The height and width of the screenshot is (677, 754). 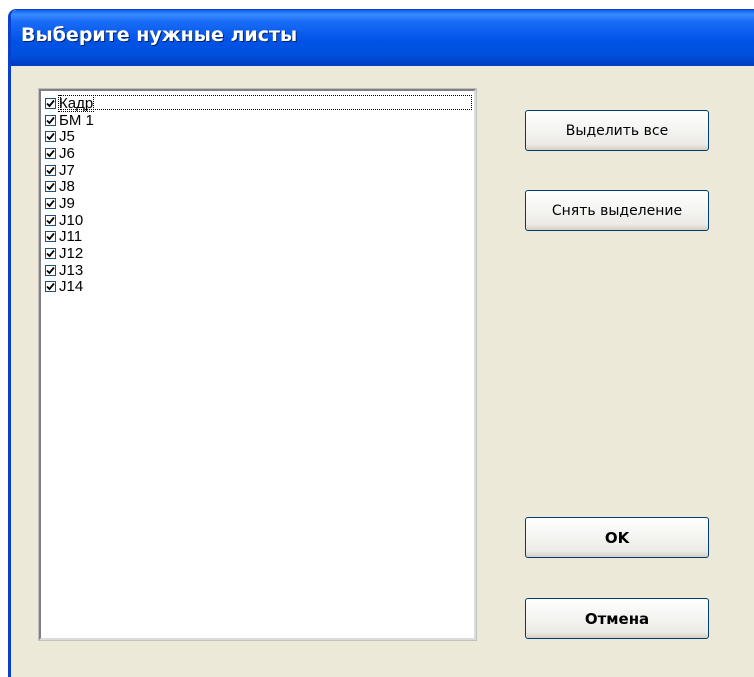 I want to click on item-label: J7, so click(x=67, y=170).